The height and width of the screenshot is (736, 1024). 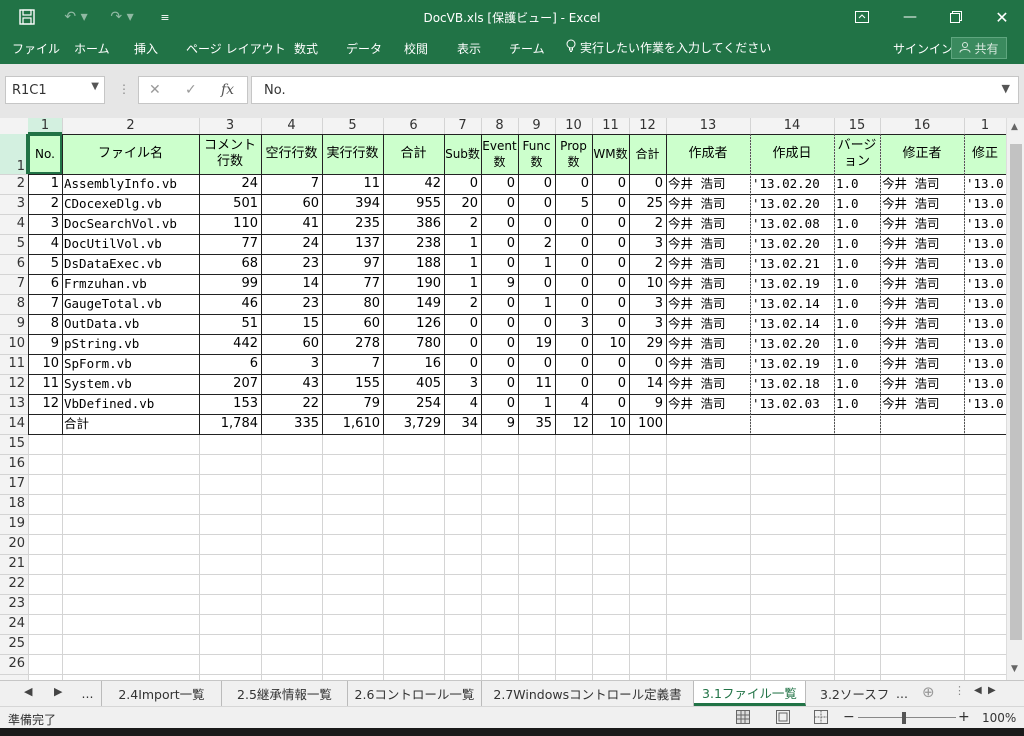 What do you see at coordinates (352, 344) in the screenshot?
I see `table-cell: 278` at bounding box center [352, 344].